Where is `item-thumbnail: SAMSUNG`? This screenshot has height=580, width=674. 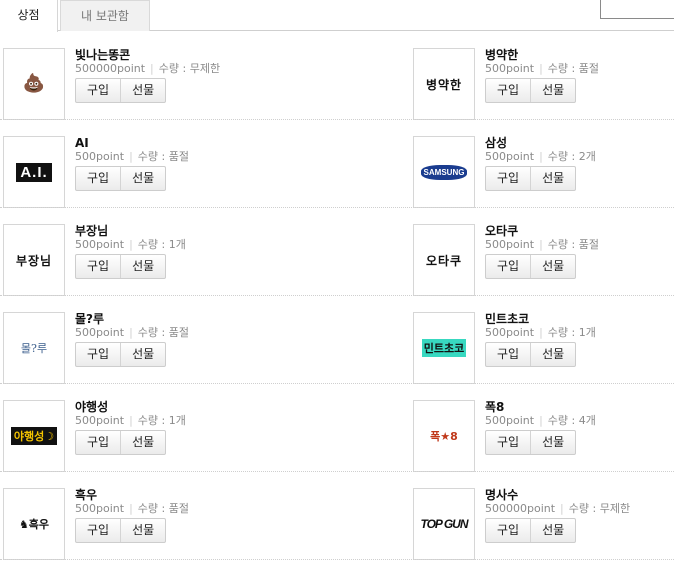
item-thumbnail: SAMSUNG is located at coordinates (444, 172).